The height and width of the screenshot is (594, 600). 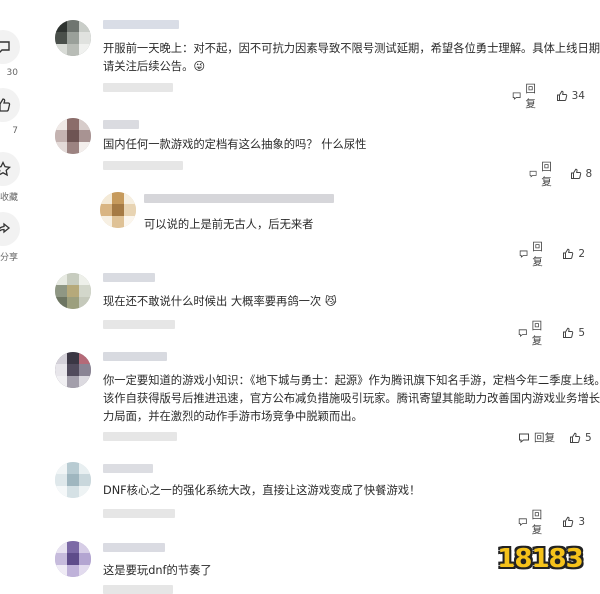 What do you see at coordinates (570, 96) in the screenshot?
I see `like-button: 34` at bounding box center [570, 96].